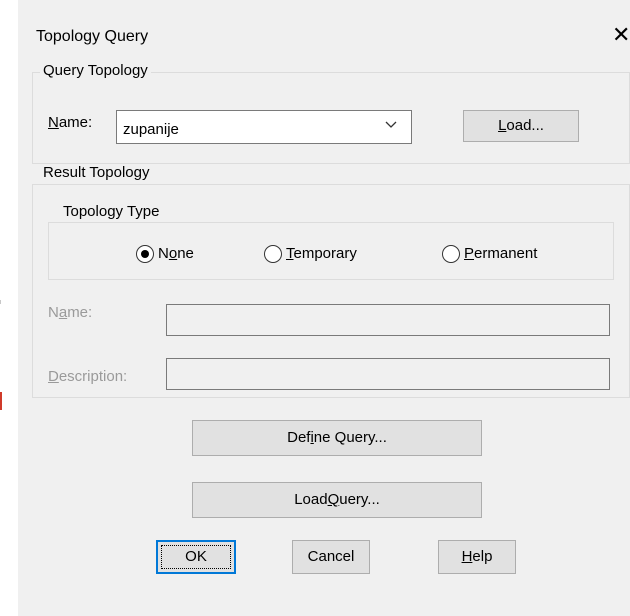 This screenshot has width=630, height=616. I want to click on query-name-label: Name:, so click(70, 122).